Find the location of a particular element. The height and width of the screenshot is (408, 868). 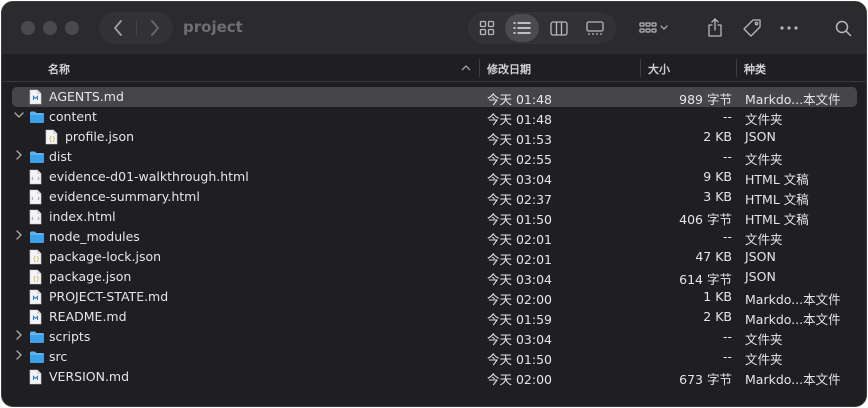

file-date: 今天 02:37 is located at coordinates (519, 199).